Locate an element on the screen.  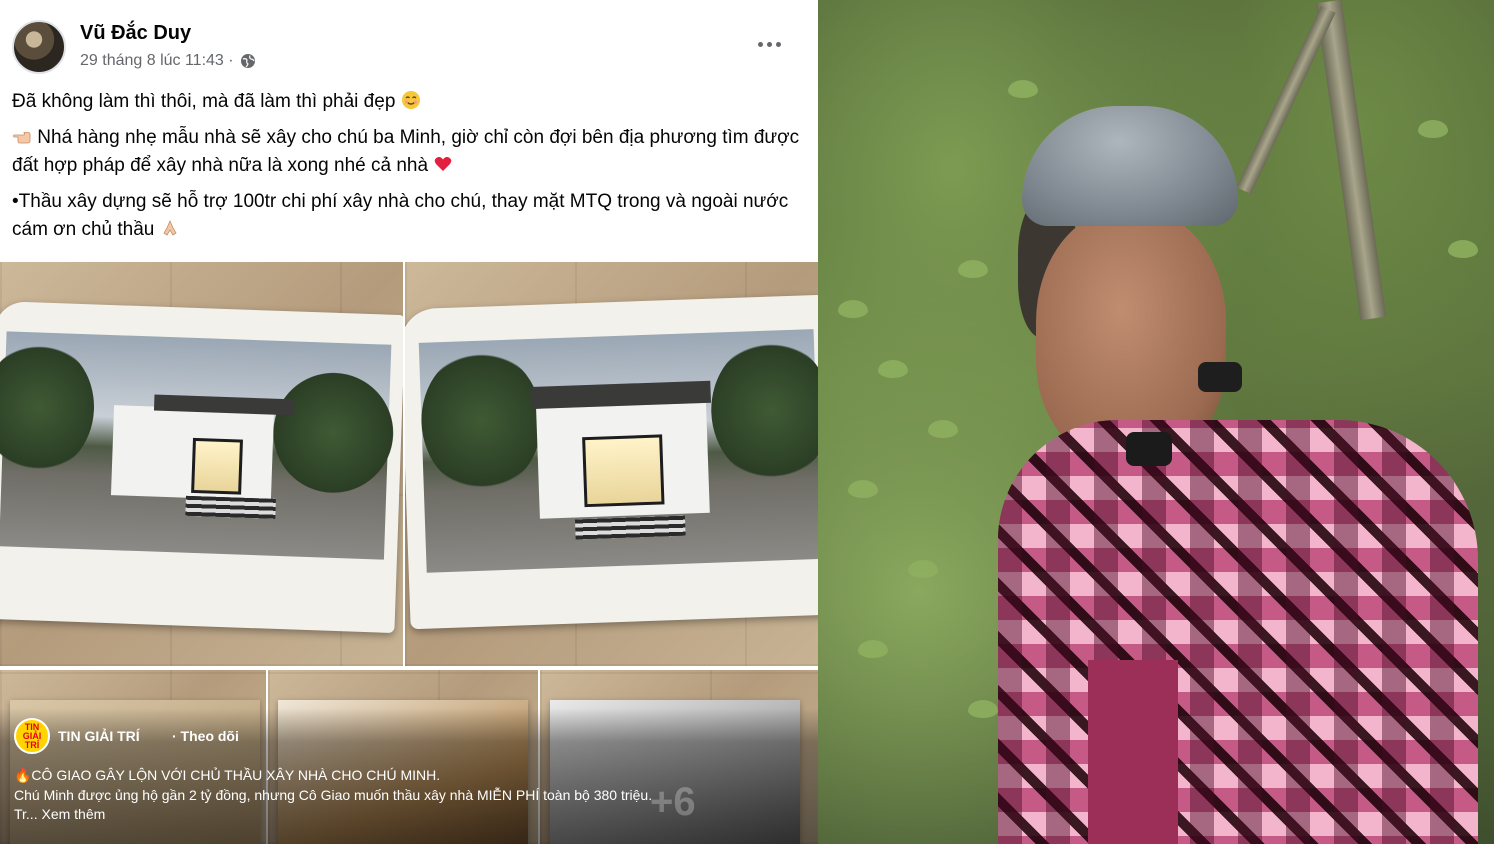
pointing-hand-emoji is located at coordinates (22, 138).